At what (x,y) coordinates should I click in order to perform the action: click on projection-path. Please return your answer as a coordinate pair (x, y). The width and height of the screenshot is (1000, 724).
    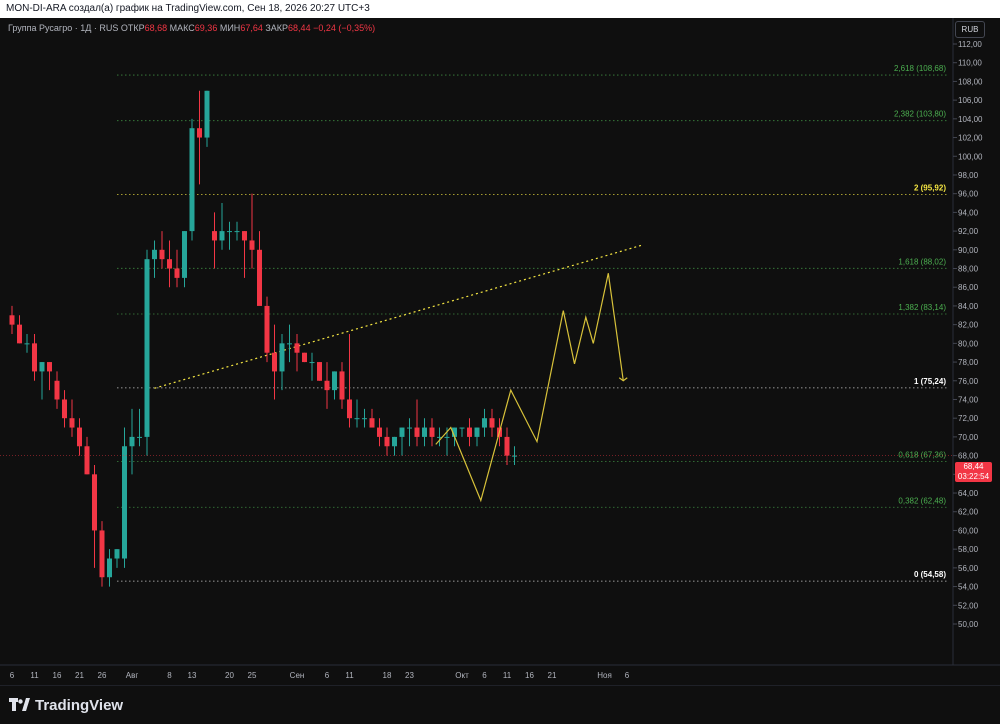
    Looking at the image, I should click on (529, 388).